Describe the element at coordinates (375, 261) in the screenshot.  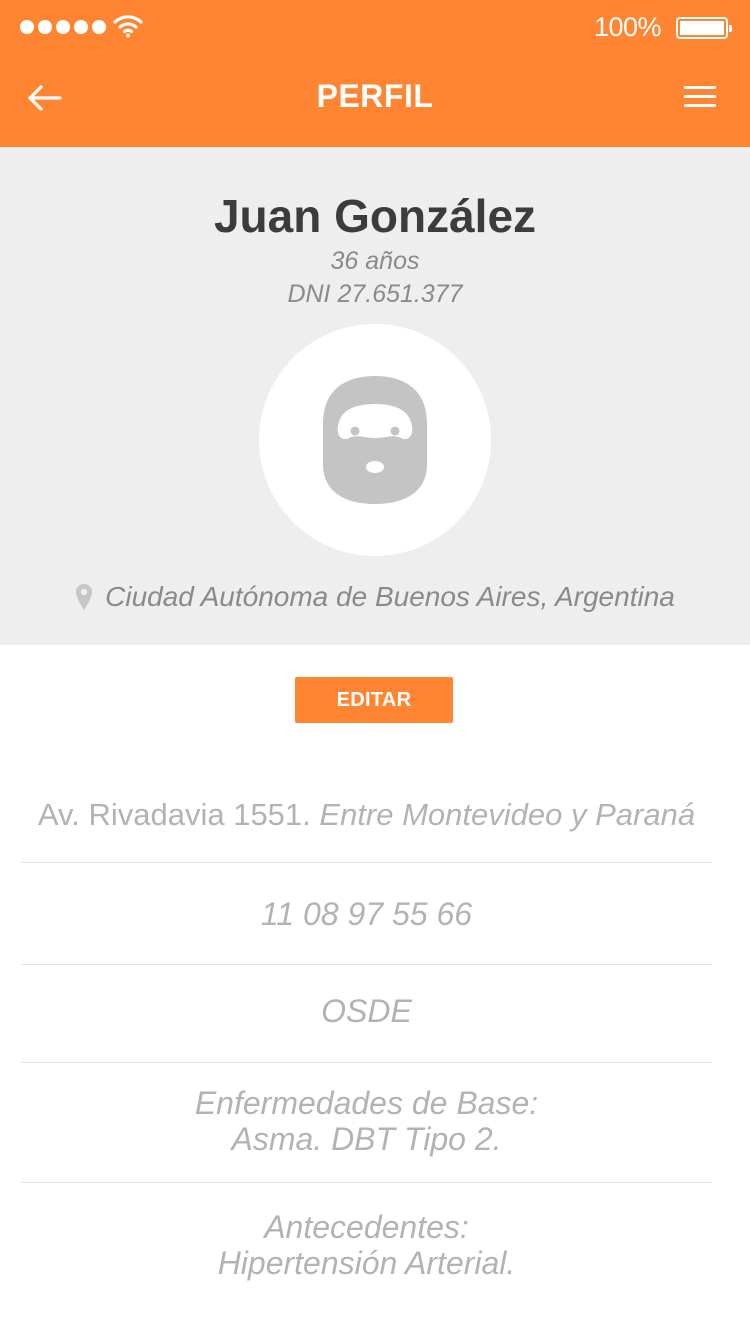
I see `profile-age: 36 años` at that location.